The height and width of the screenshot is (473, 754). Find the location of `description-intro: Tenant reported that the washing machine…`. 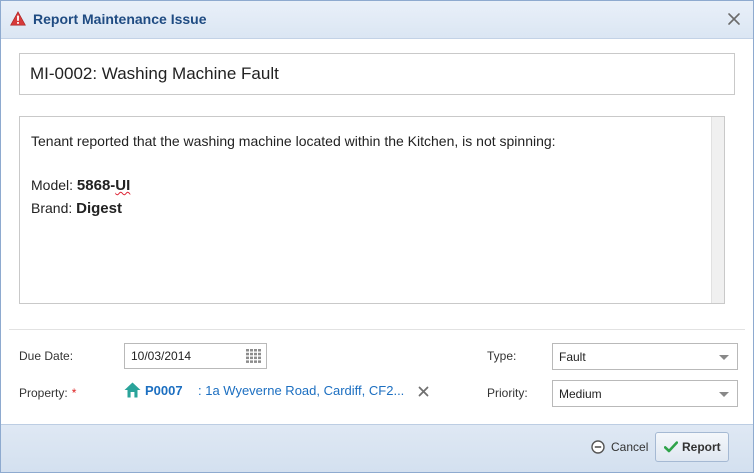

description-intro: Tenant reported that the washing machine… is located at coordinates (293, 141).